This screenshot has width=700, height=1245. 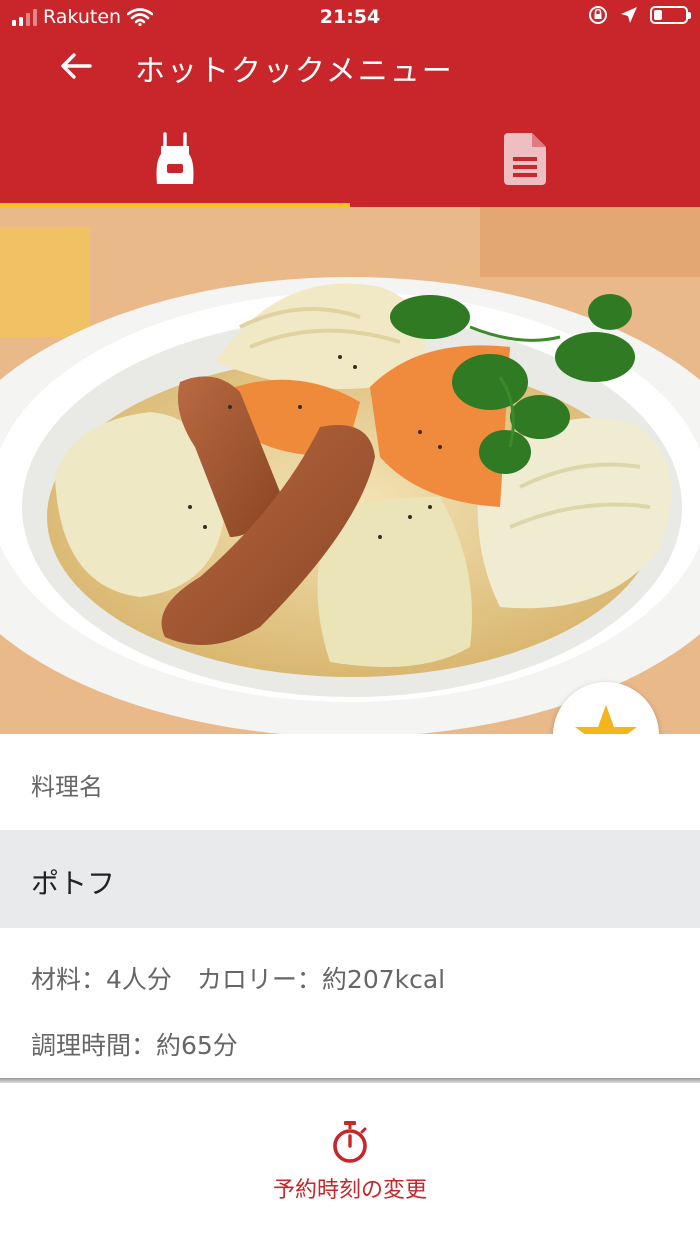 I want to click on dish-name: ポトフ, so click(x=73, y=883).